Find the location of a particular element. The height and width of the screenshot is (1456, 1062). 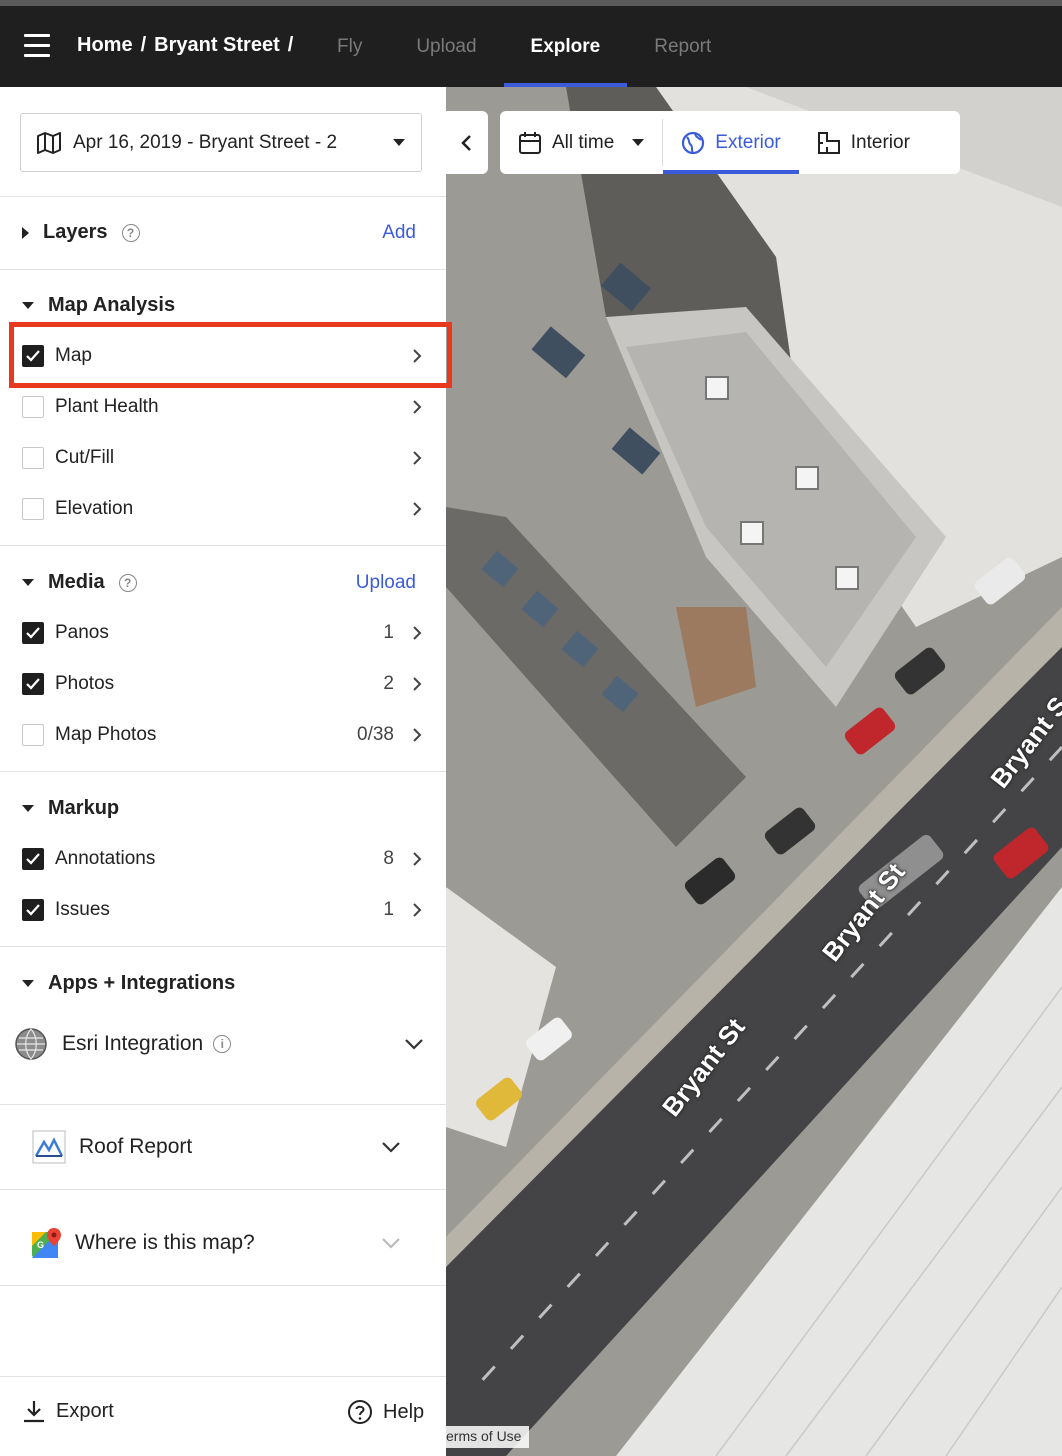

menu-icon is located at coordinates (37, 46).